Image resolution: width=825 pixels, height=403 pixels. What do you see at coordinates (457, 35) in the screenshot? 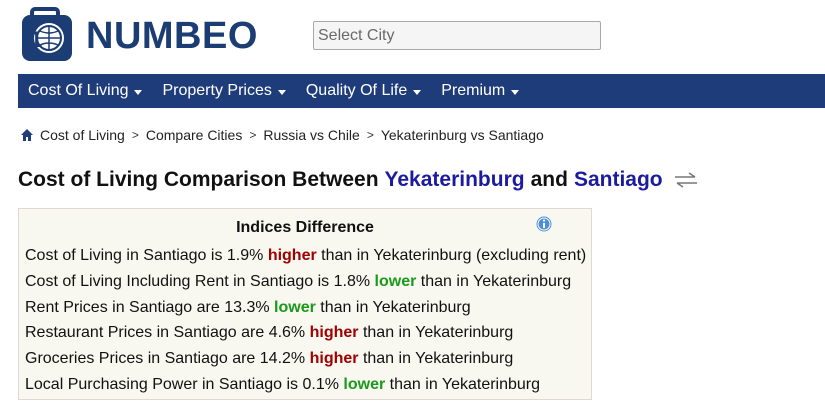
I see `city-search-input` at bounding box center [457, 35].